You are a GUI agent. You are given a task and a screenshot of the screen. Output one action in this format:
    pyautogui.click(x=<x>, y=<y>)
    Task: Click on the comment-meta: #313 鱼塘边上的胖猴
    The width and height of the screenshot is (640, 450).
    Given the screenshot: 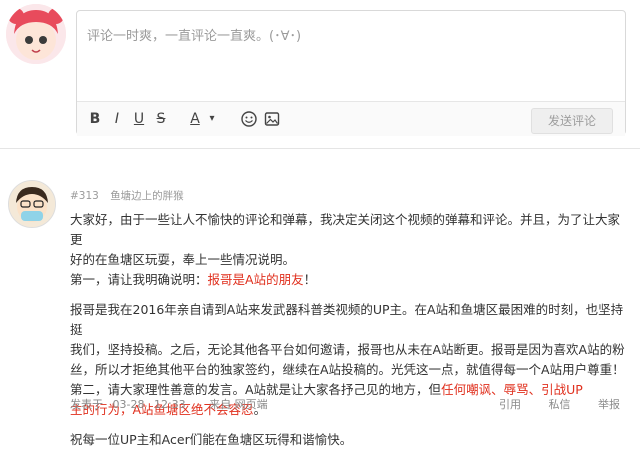 What is the action you would take?
    pyautogui.click(x=127, y=195)
    